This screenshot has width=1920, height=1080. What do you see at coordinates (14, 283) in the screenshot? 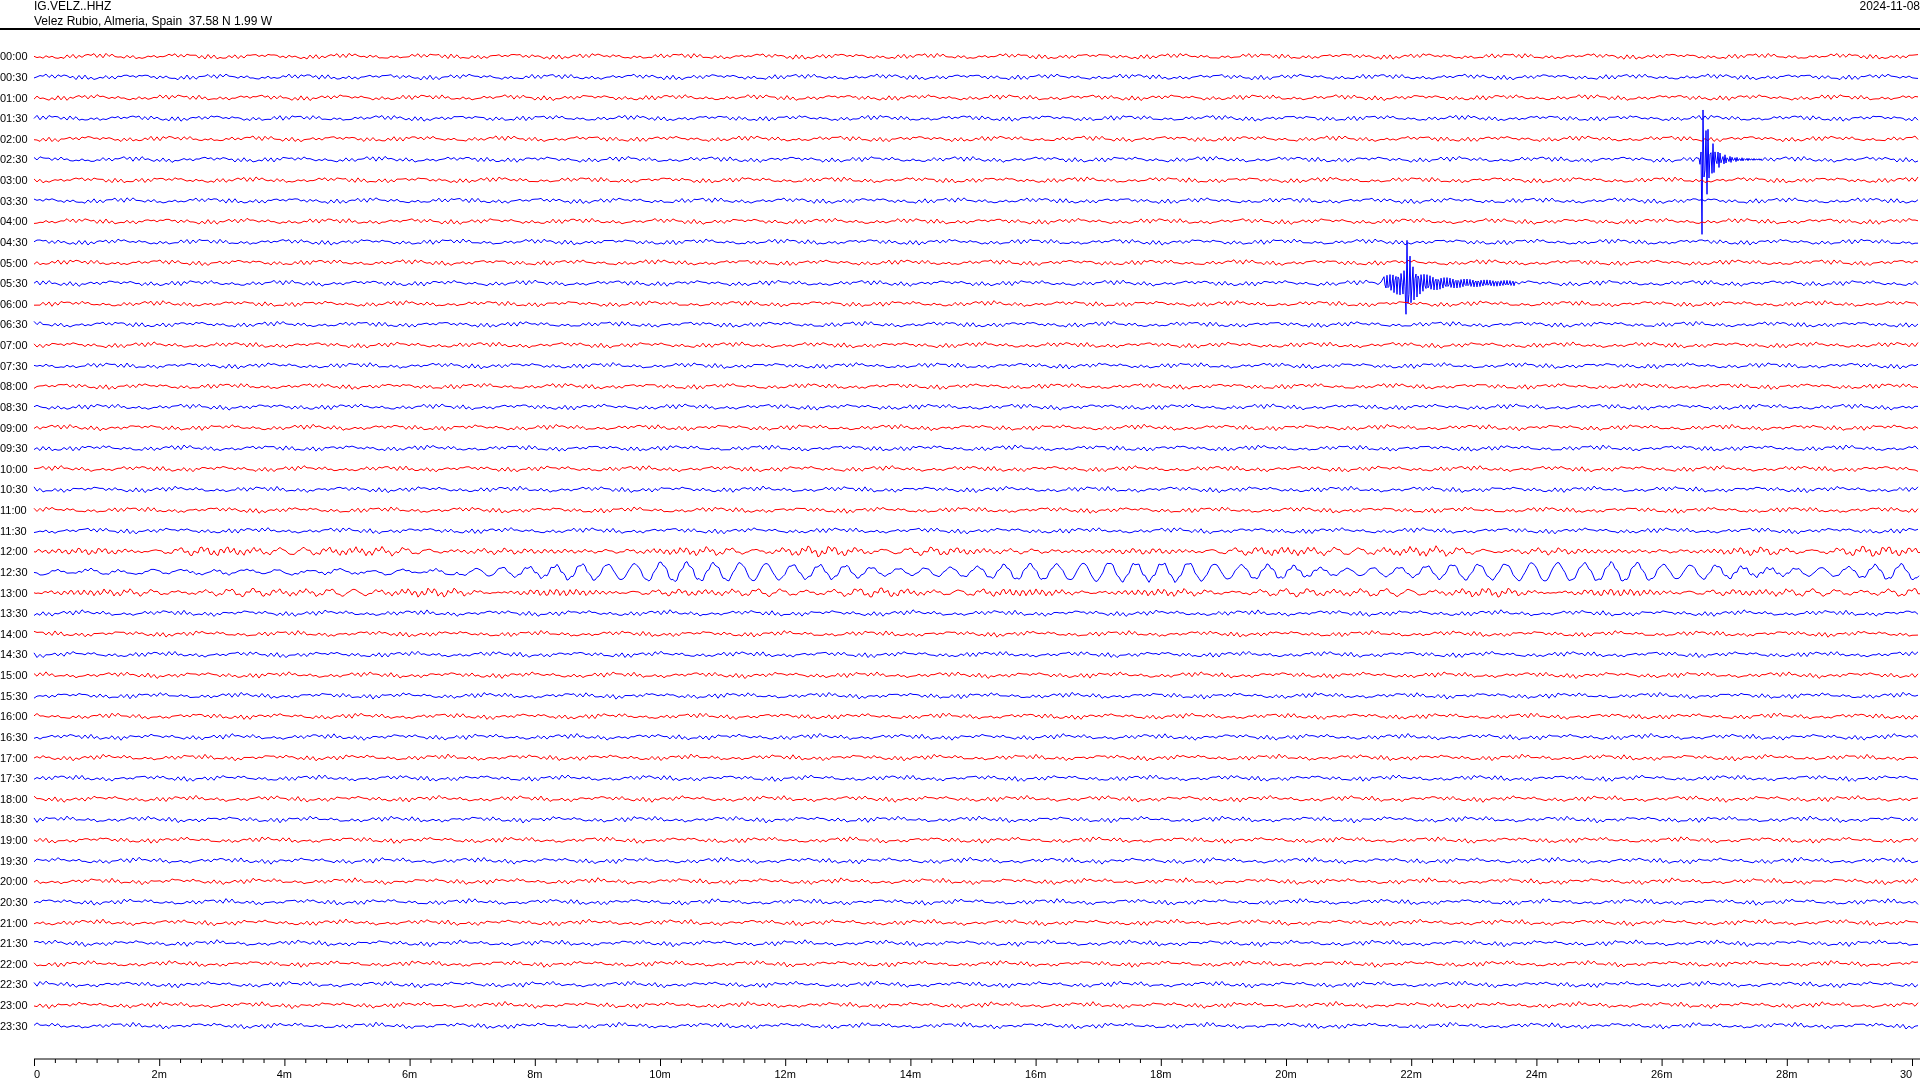
I see `time-label: 05:30` at bounding box center [14, 283].